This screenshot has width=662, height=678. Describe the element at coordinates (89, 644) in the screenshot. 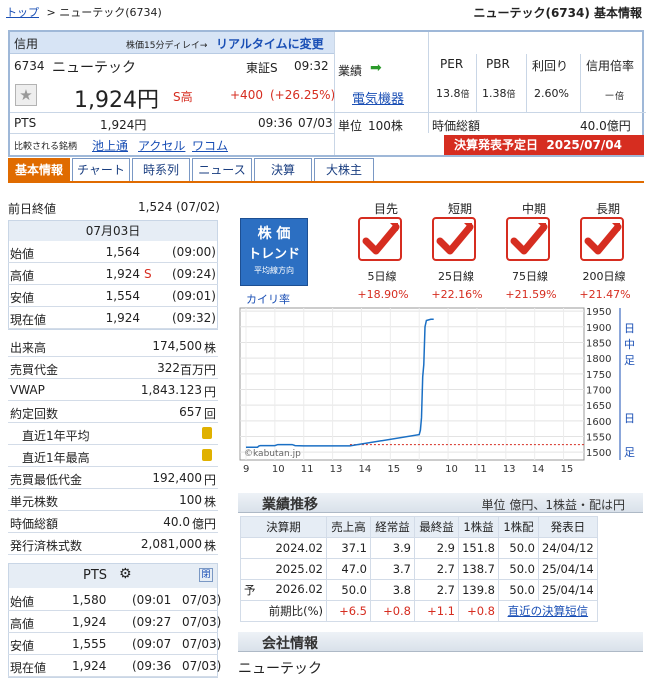

I see `pts-row-value: 1,555` at that location.